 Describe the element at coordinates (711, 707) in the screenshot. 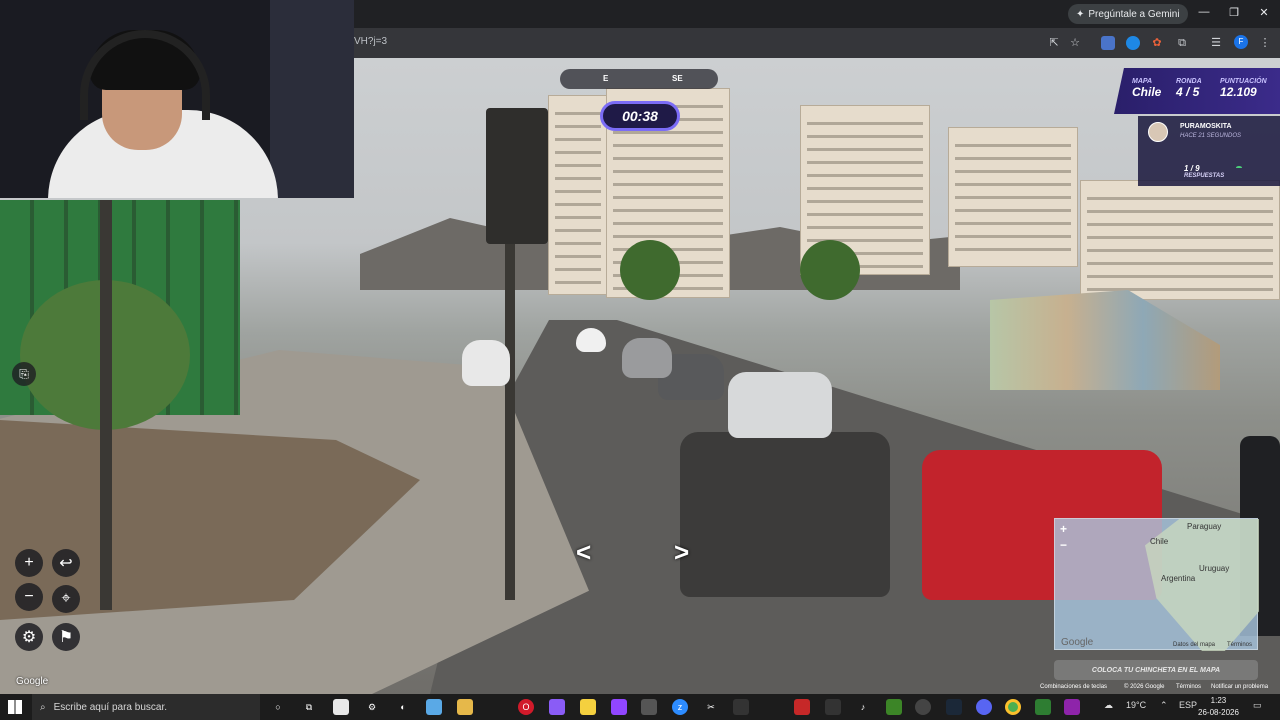

I see `capcut-icon: ✂` at that location.